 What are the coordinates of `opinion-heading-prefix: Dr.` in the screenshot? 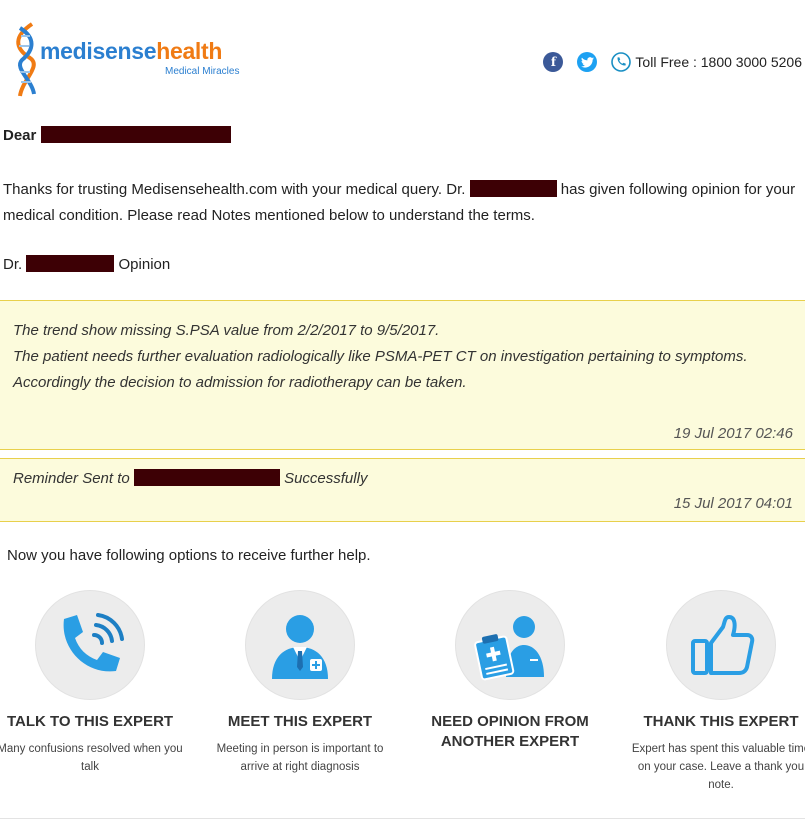 It's located at (13, 264).